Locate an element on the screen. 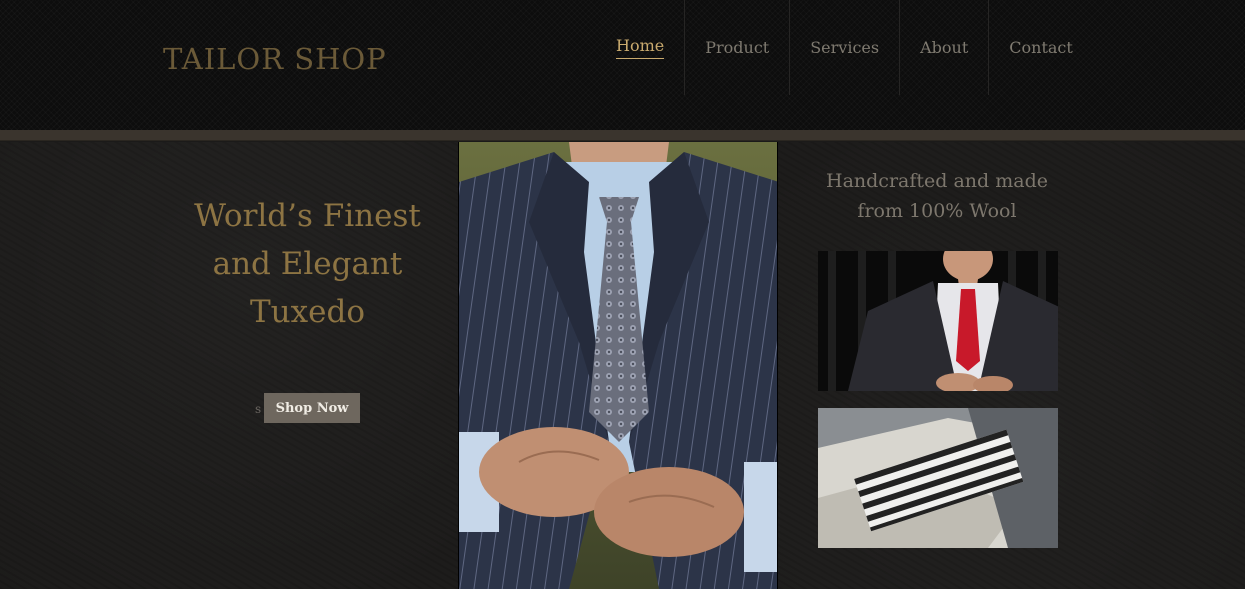  nav-contact: Contact is located at coordinates (1040, 47).